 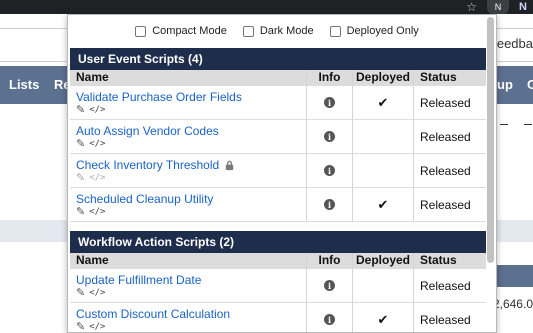 What do you see at coordinates (505, 84) in the screenshot?
I see `background-nav-item-right: up` at bounding box center [505, 84].